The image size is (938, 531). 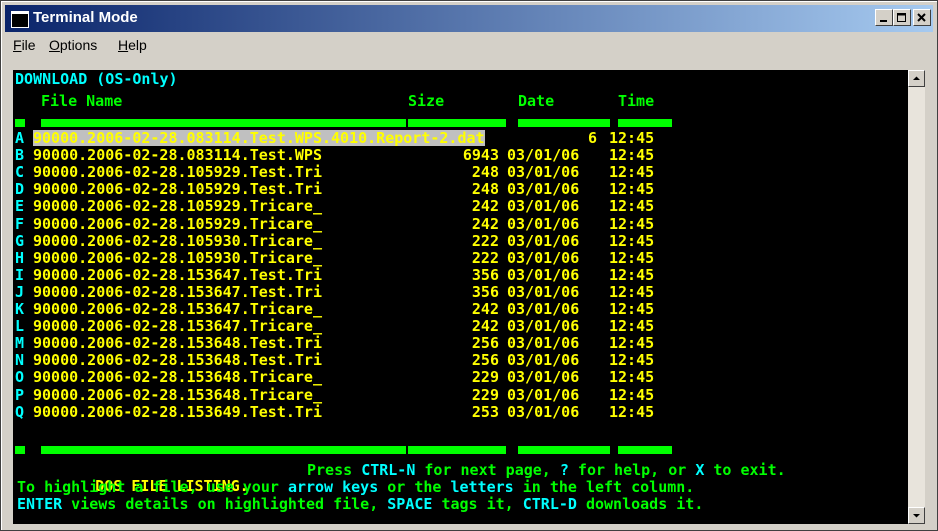 I want to click on app-icon, so click(x=20, y=19).